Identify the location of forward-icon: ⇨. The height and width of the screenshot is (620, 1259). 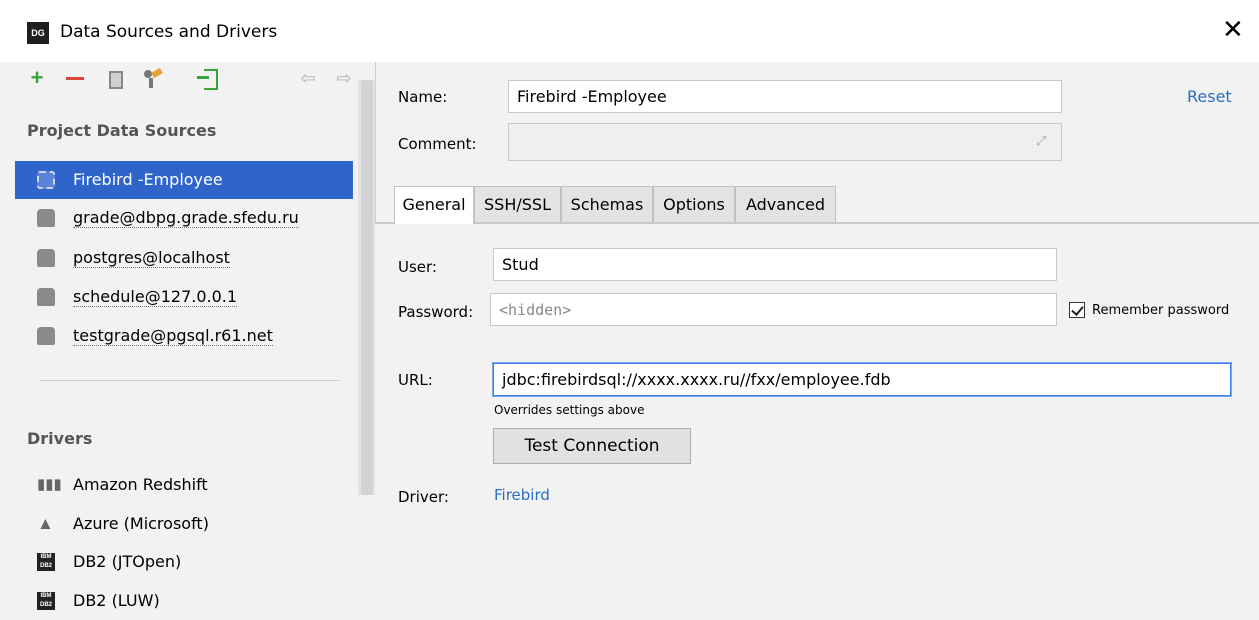
(344, 78).